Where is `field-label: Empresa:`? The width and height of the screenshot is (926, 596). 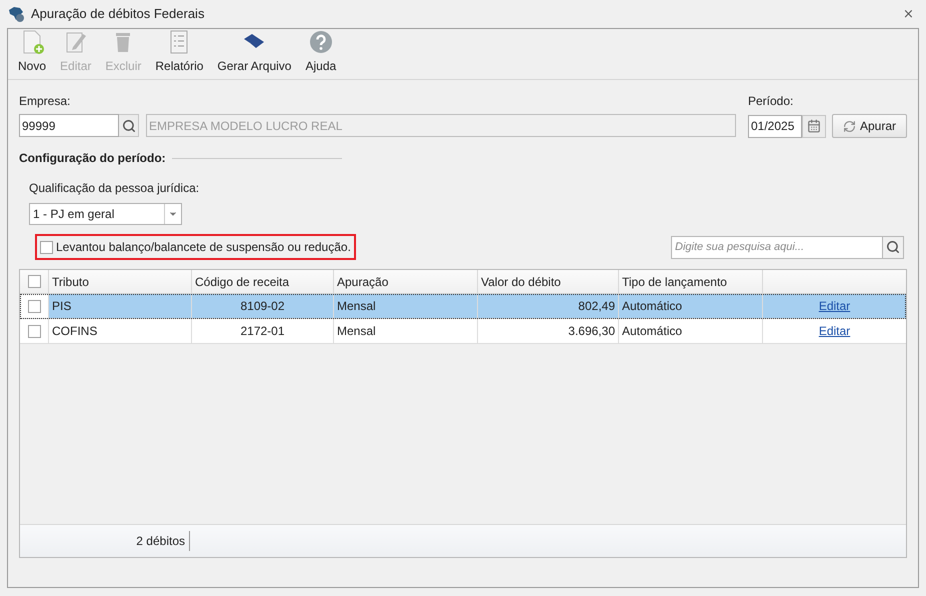
field-label: Empresa: is located at coordinates (45, 101).